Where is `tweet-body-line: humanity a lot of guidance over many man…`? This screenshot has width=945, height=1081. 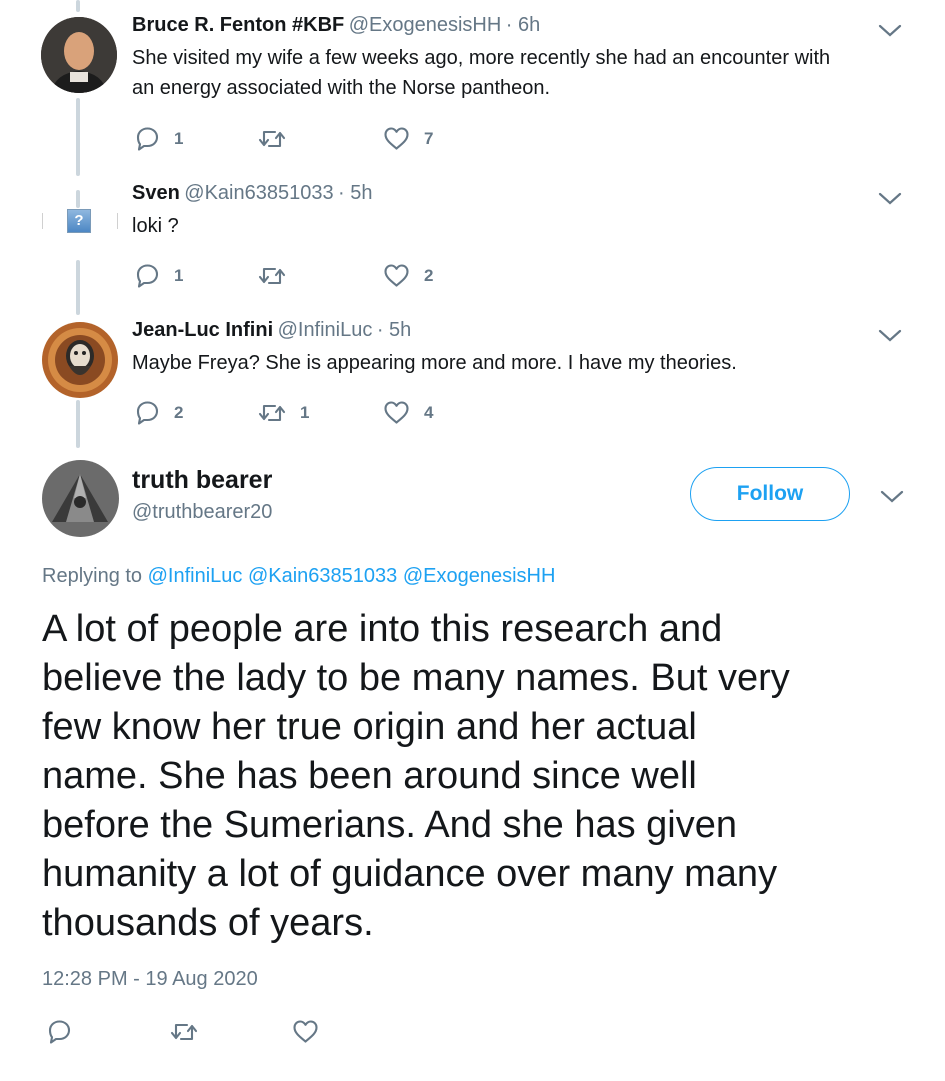 tweet-body-line: humanity a lot of guidance over many man… is located at coordinates (410, 874).